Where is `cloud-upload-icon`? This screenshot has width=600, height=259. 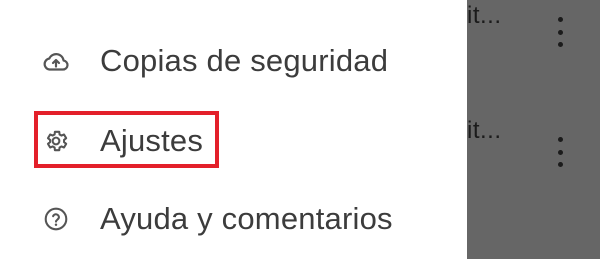
cloud-upload-icon is located at coordinates (56, 61).